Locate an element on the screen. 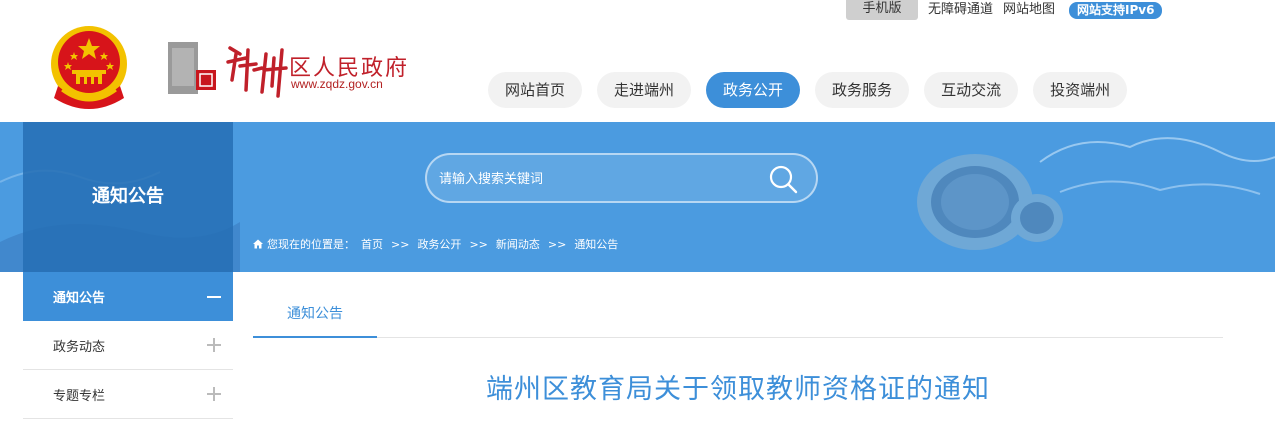  search-icon is located at coordinates (783, 179).